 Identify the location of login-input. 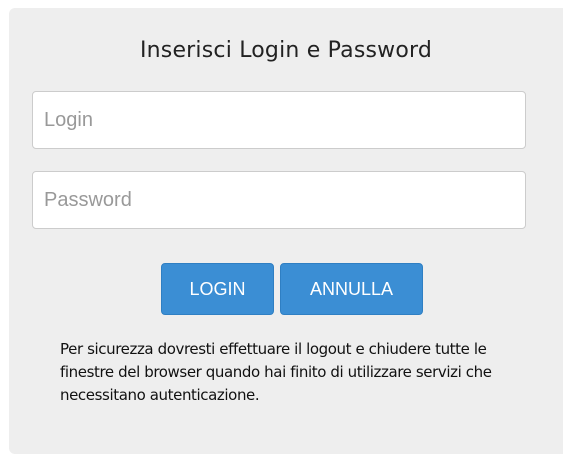
(279, 120).